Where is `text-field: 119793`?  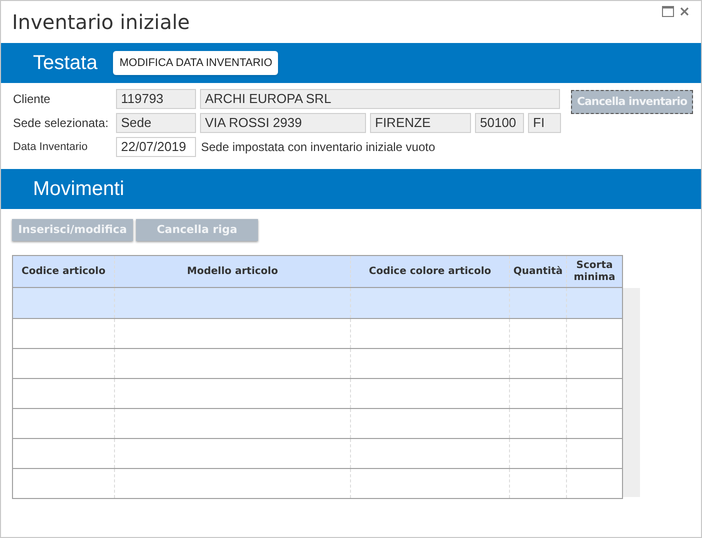
text-field: 119793 is located at coordinates (156, 99).